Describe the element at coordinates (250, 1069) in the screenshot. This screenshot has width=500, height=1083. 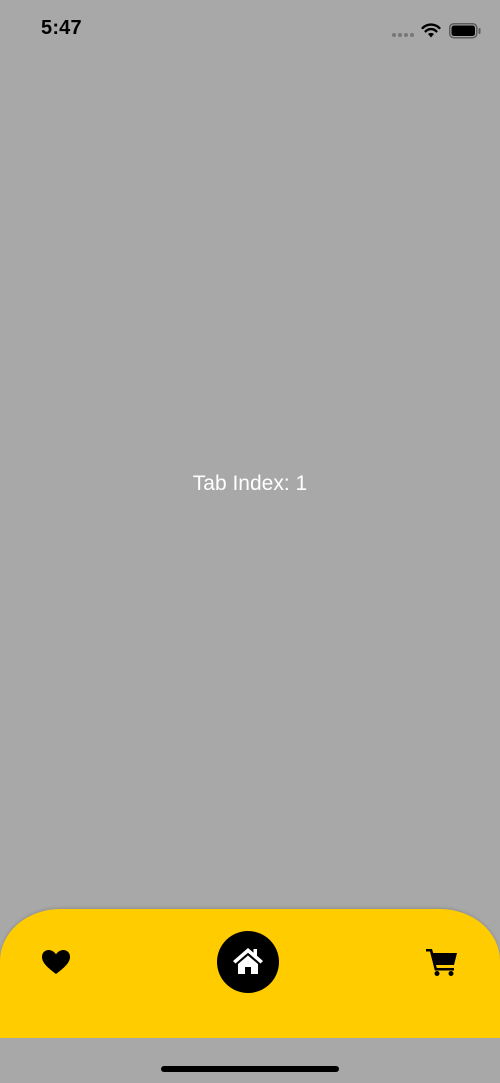
I see `home-indicator` at that location.